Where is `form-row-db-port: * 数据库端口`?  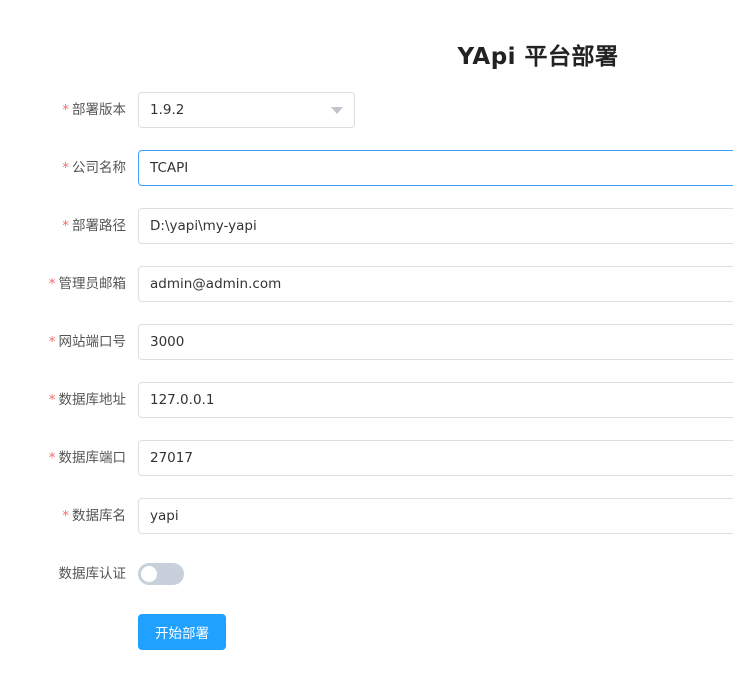
form-row-db-port: * 数据库端口 is located at coordinates (366, 458).